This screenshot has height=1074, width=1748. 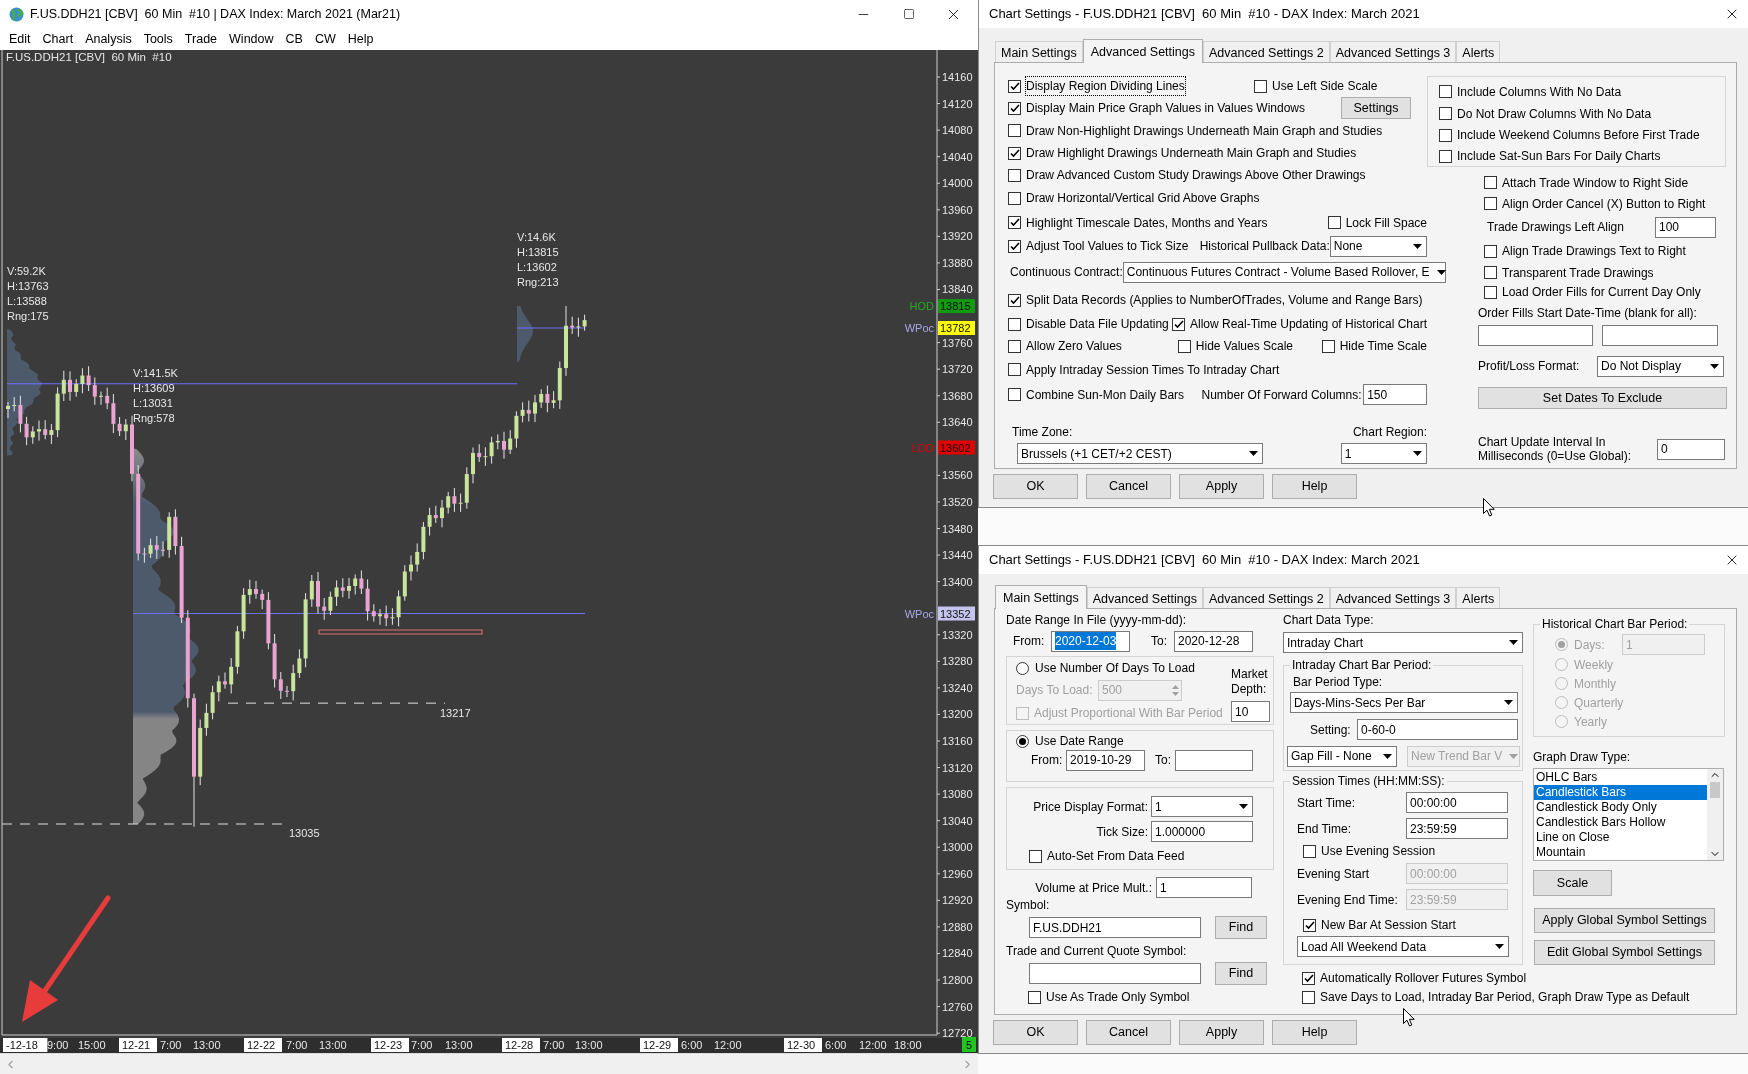 I want to click on radio-button: Use Number Of Days To Load, so click(x=1105, y=668).